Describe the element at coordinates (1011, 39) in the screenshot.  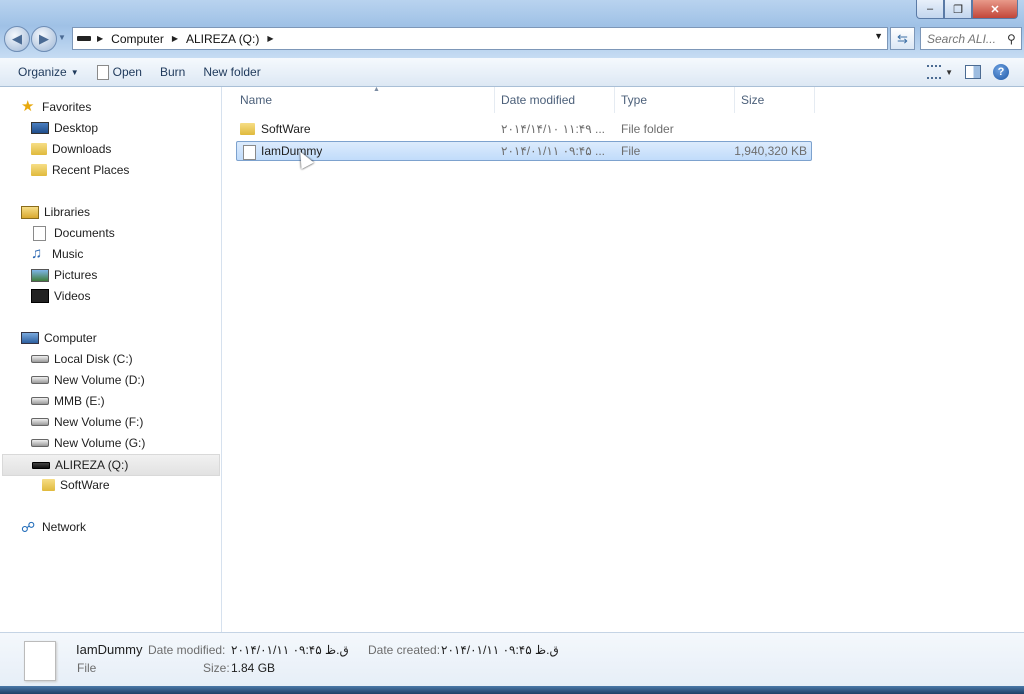
I see `search-icon: ⚲` at that location.